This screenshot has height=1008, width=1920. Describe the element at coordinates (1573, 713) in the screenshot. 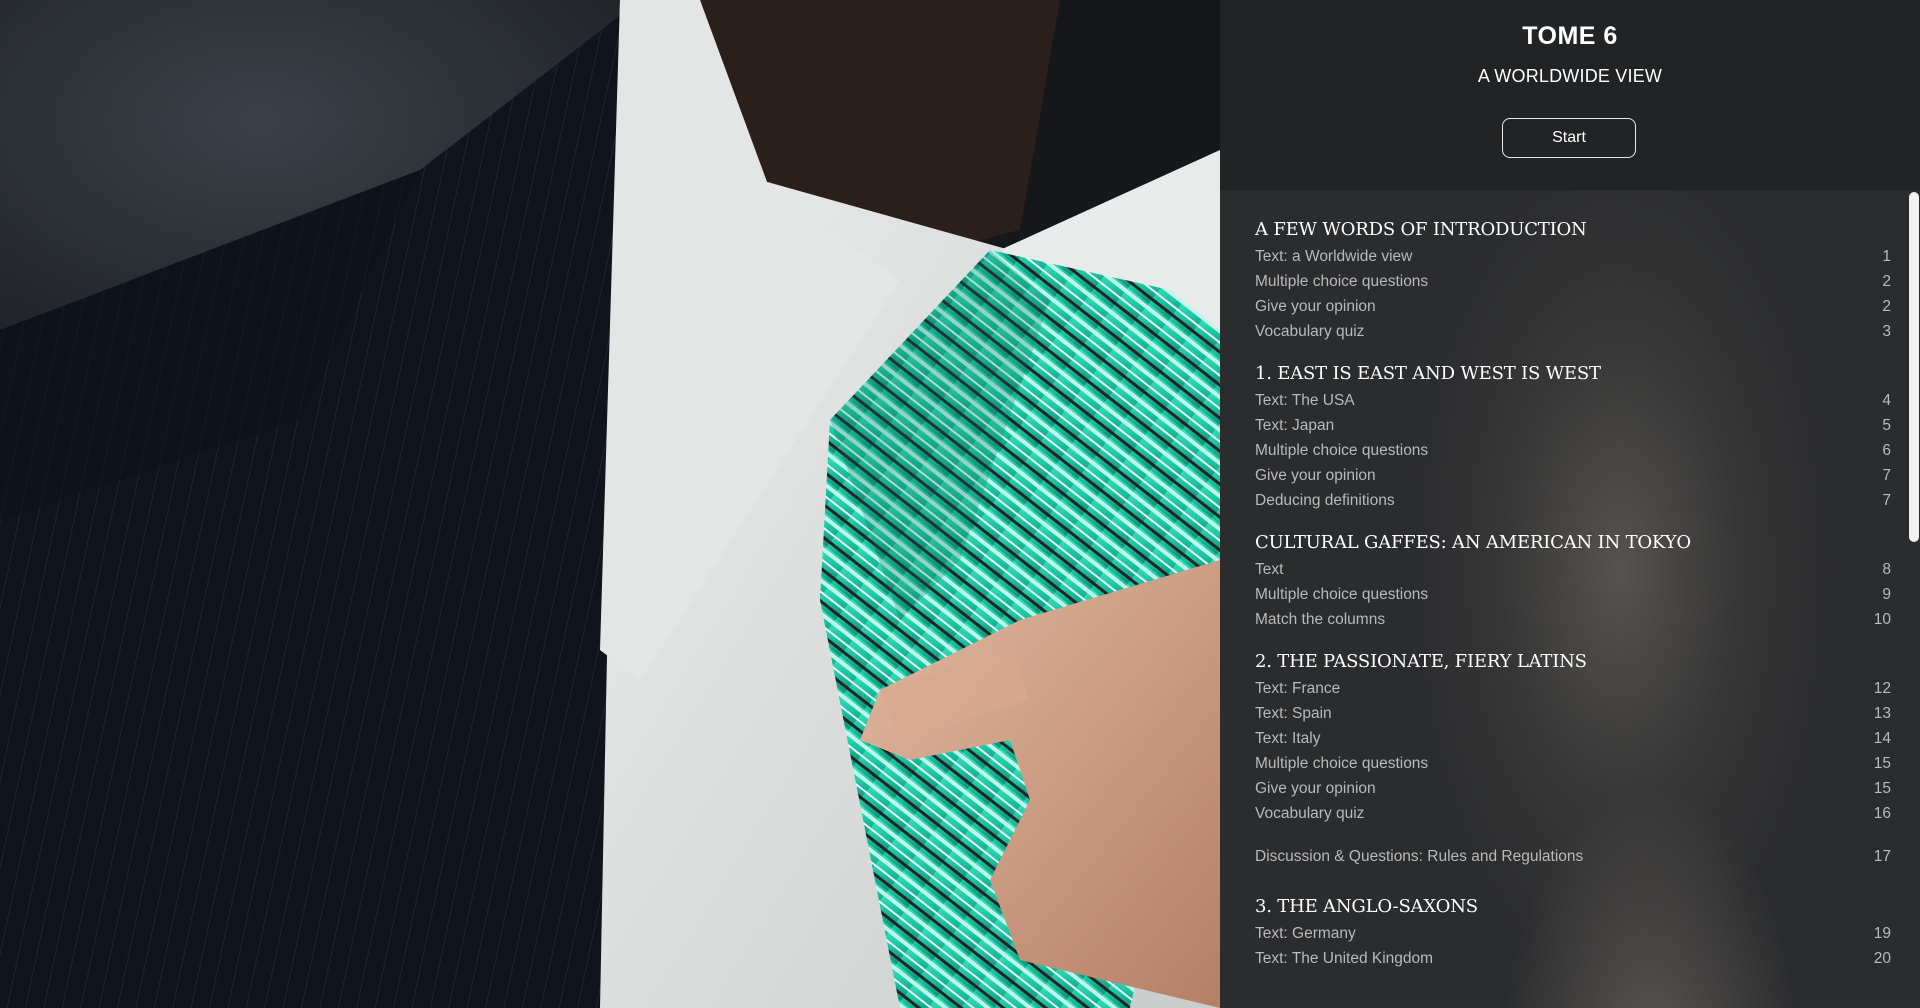

I see `toc-entry: Text: Spain 13` at that location.